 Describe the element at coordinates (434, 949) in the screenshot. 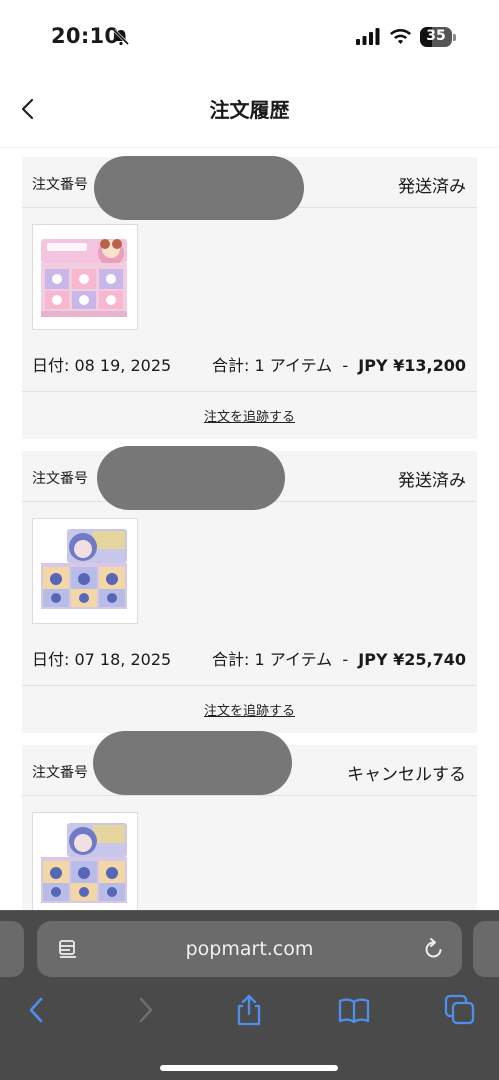

I see `reload-icon` at that location.